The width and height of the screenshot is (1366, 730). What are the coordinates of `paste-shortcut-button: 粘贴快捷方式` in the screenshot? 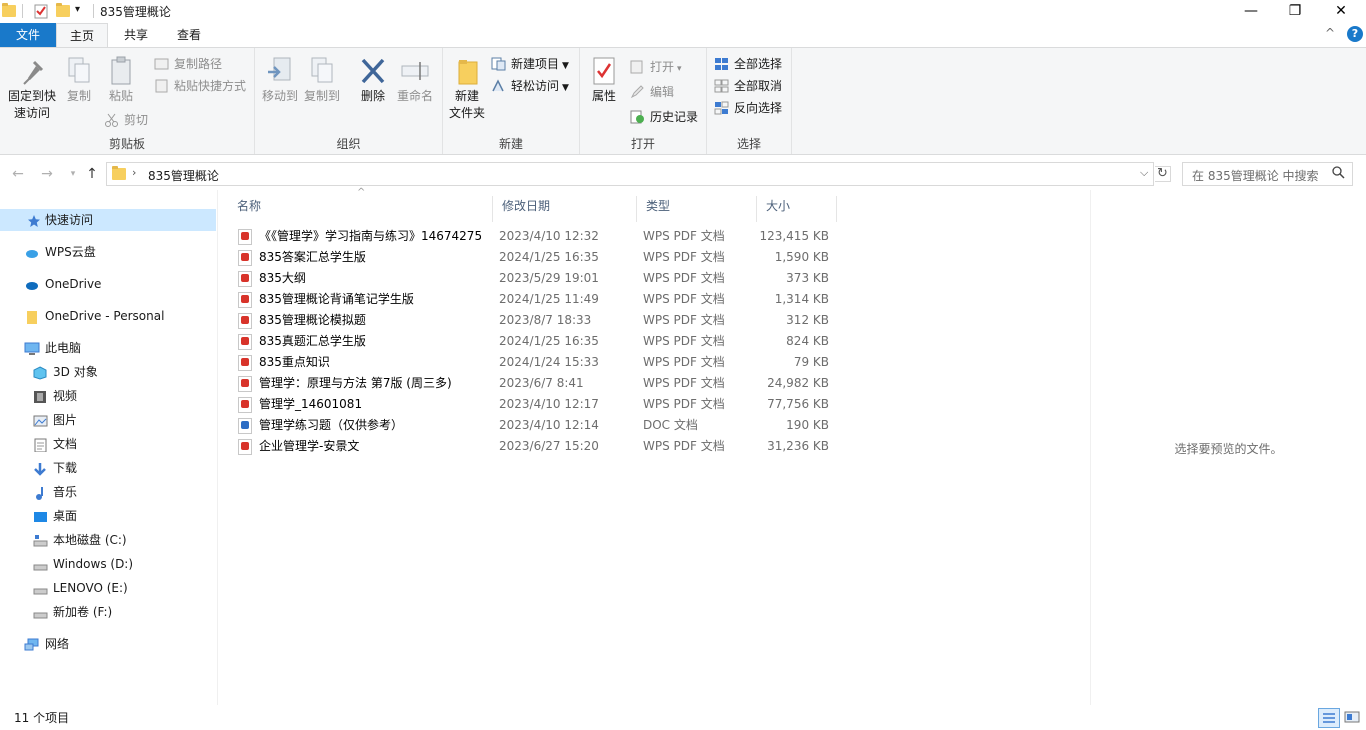 It's located at (200, 86).